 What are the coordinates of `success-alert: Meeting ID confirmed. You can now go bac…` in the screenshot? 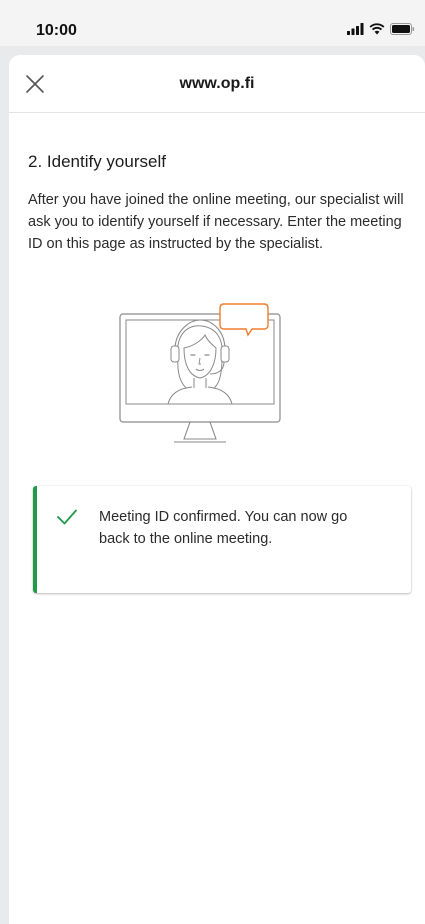 It's located at (222, 539).